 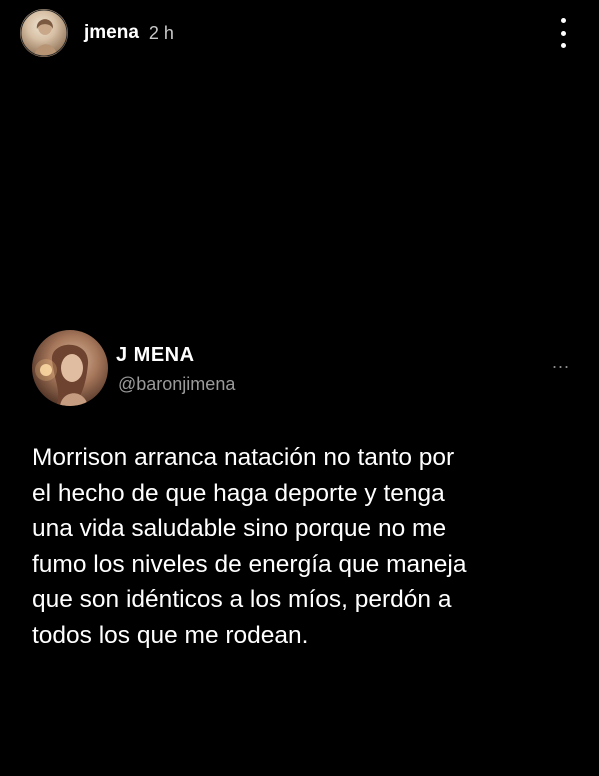 I want to click on story-avatar, so click(x=44, y=33).